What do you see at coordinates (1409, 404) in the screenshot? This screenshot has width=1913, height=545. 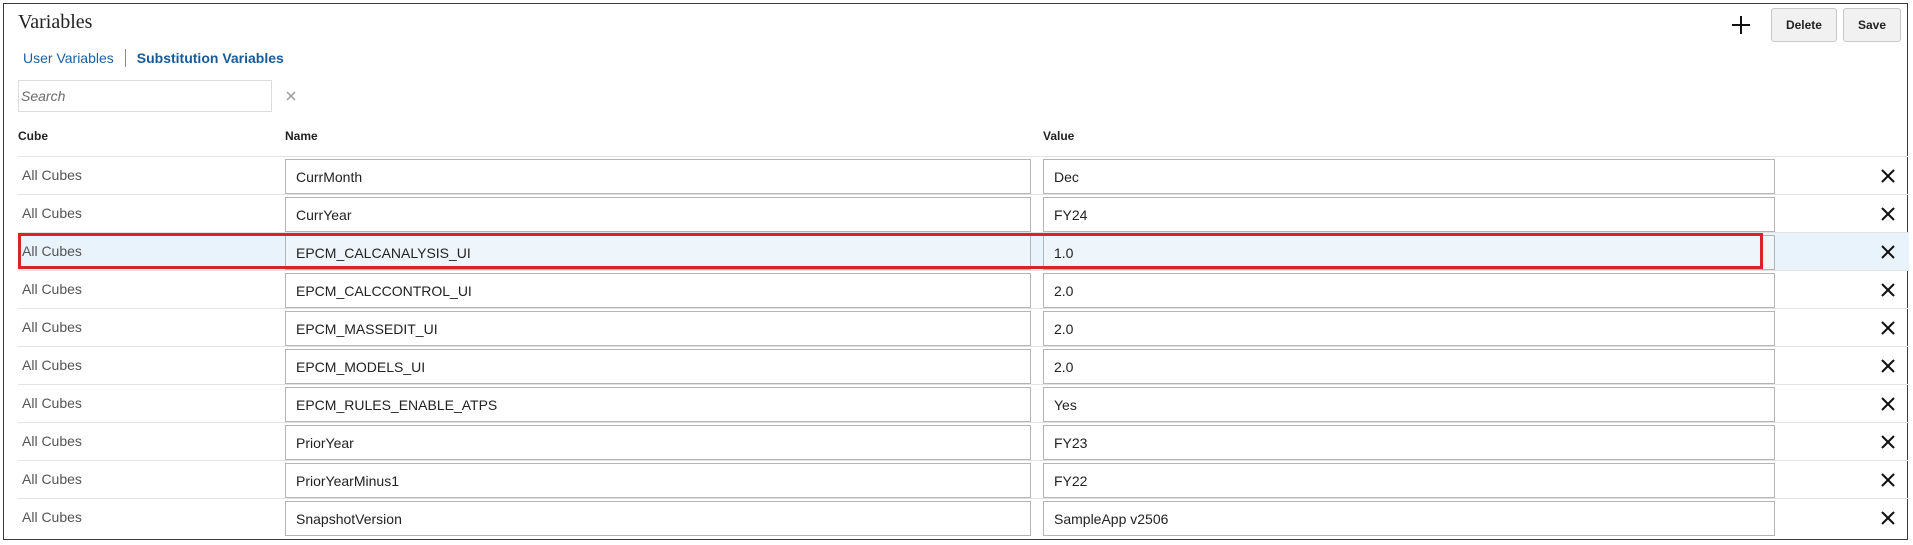 I see `value-field: Yes` at bounding box center [1409, 404].